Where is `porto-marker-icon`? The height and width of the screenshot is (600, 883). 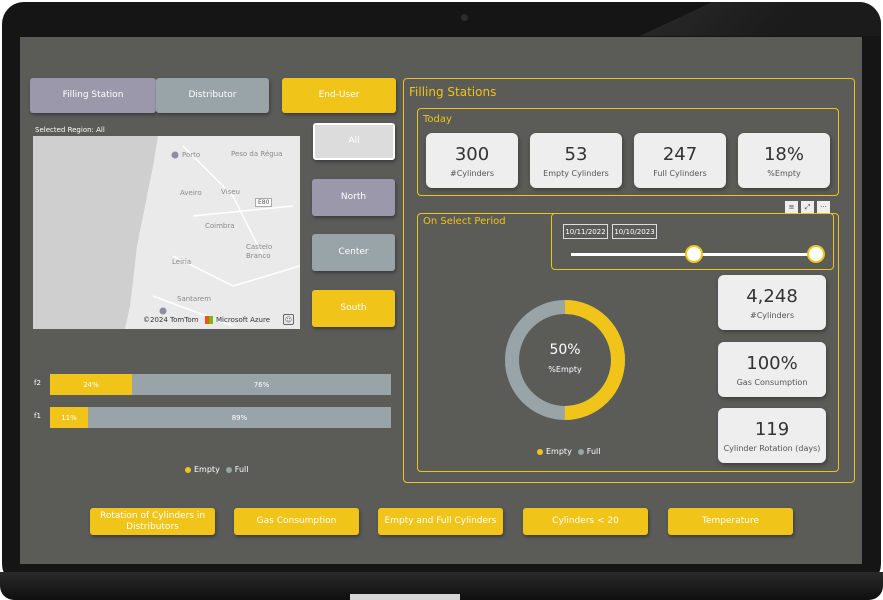
porto-marker-icon is located at coordinates (175, 155).